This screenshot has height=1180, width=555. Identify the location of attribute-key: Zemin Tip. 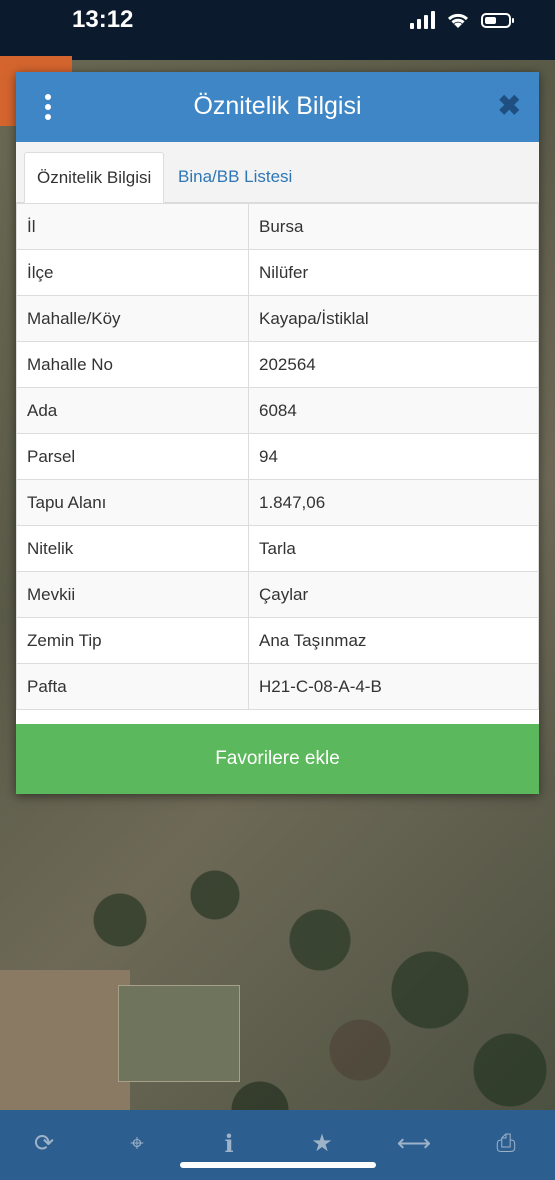
(132, 640).